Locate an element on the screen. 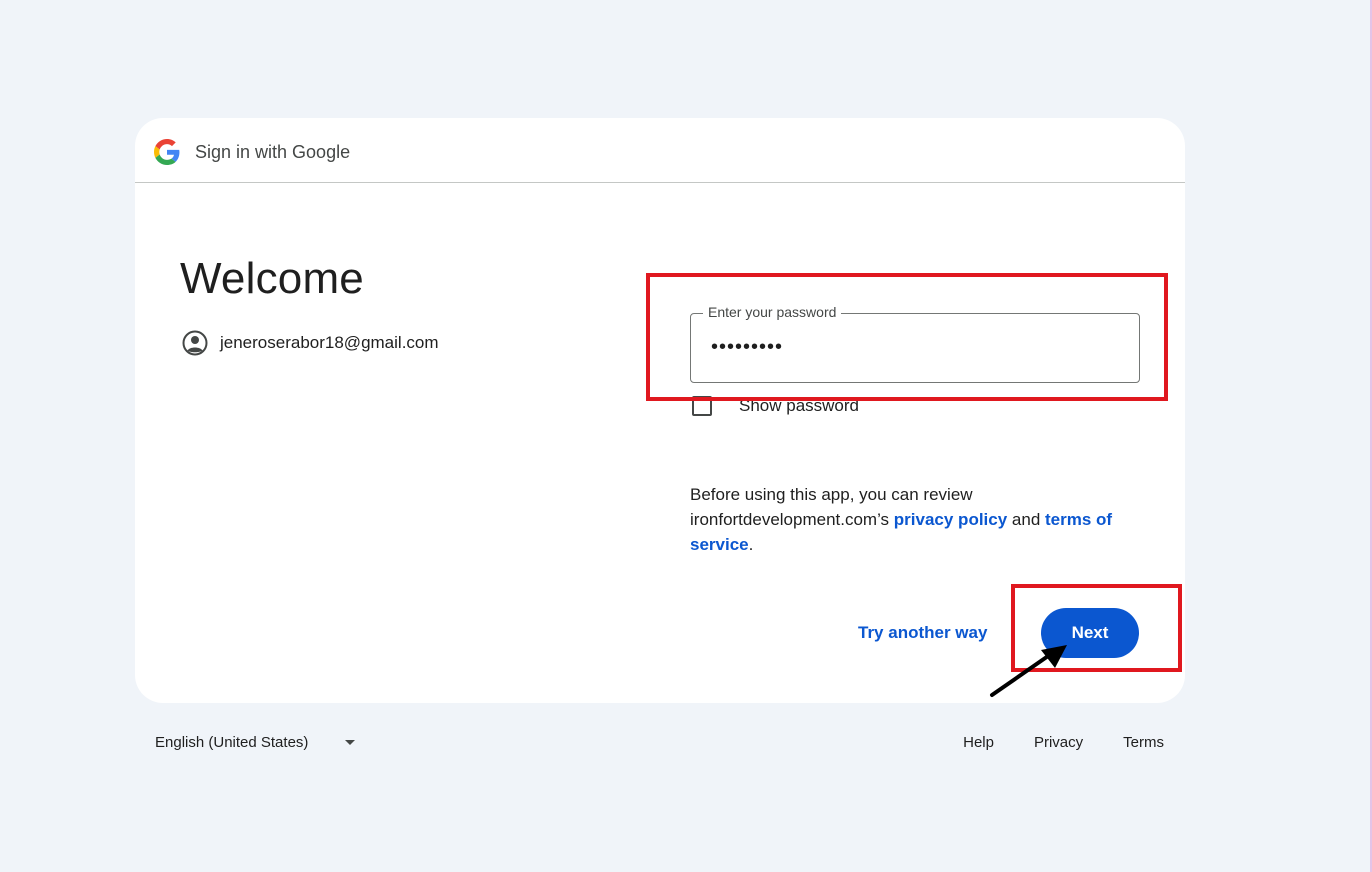  footer-terms-link: Terms is located at coordinates (1143, 742).